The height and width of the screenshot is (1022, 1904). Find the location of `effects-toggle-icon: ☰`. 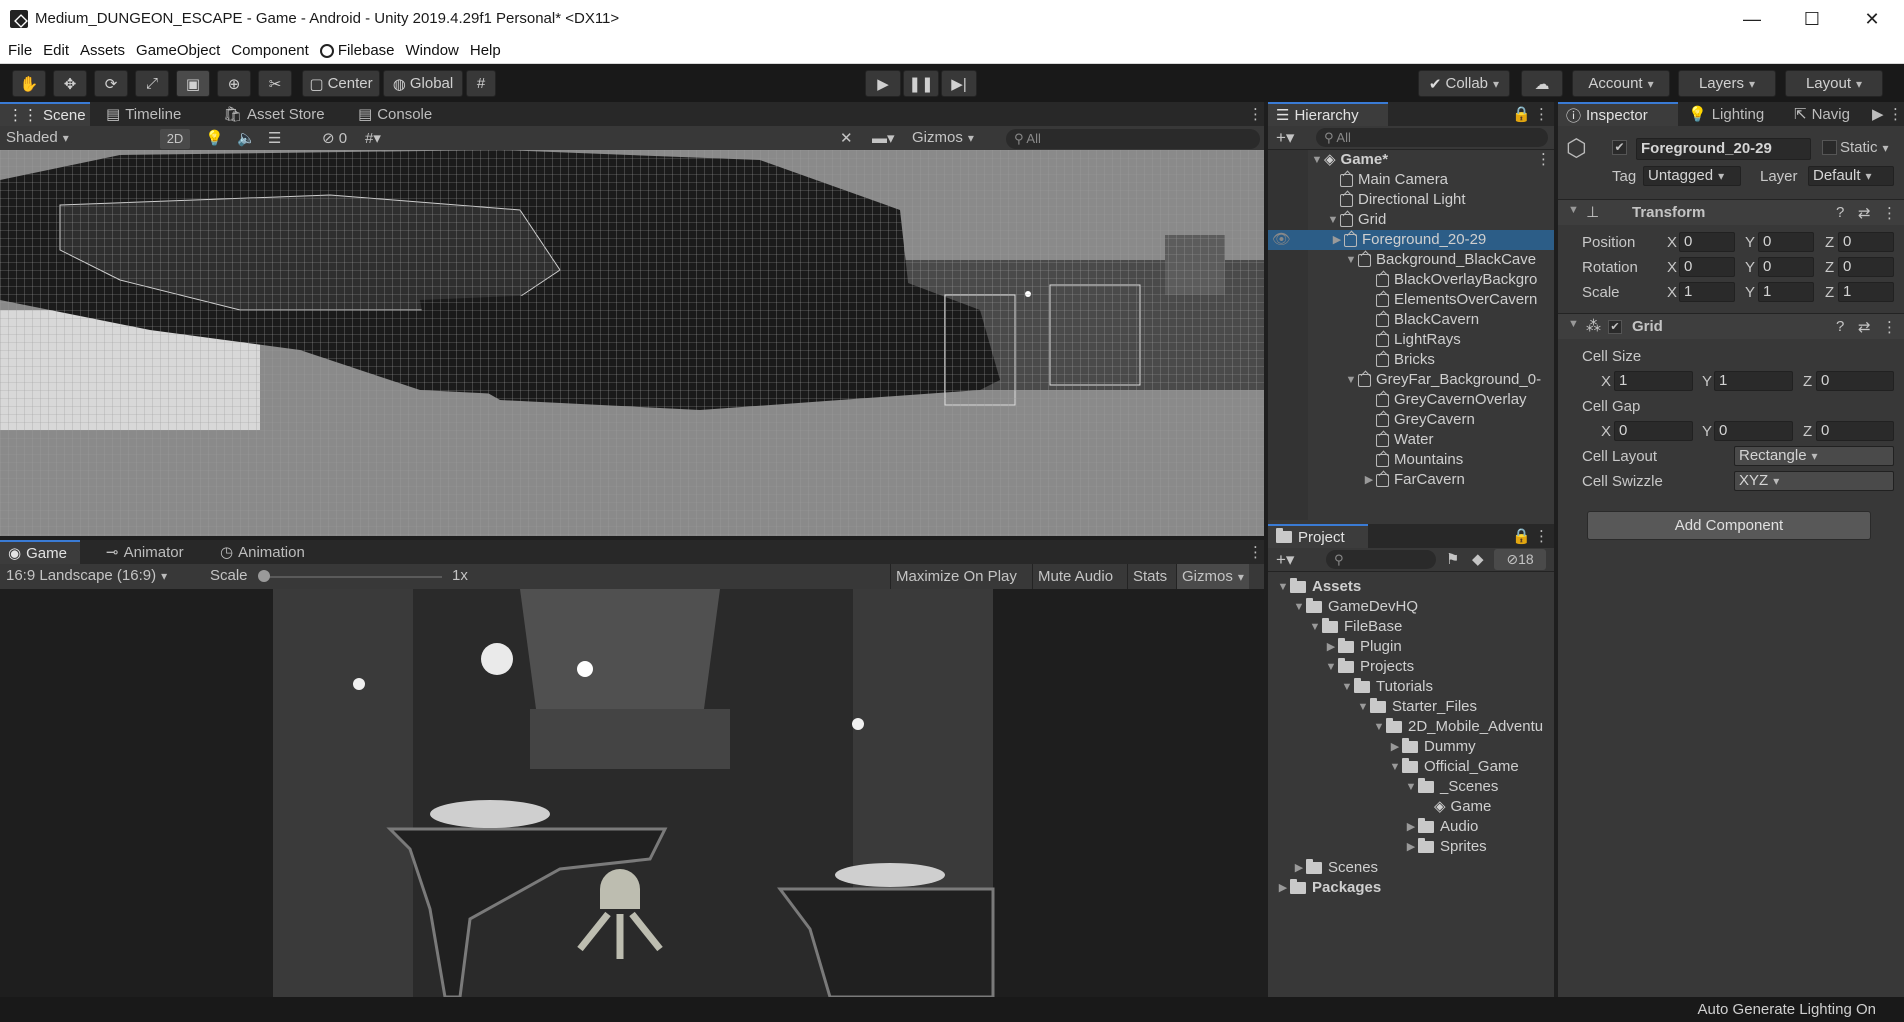

effects-toggle-icon: ☰ is located at coordinates (274, 138).